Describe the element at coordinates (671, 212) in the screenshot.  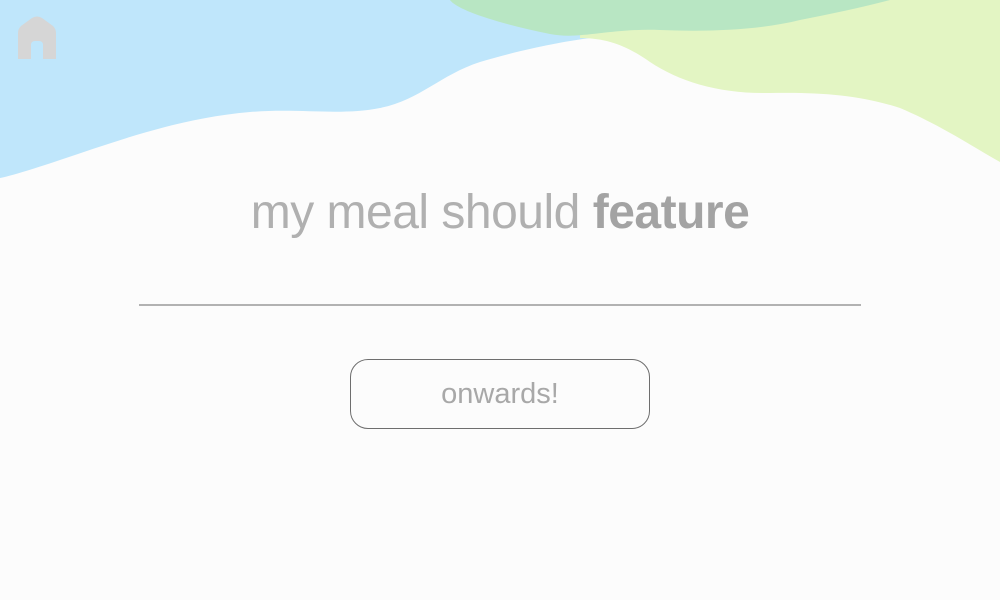
I see `prompt-emphasis: feature` at that location.